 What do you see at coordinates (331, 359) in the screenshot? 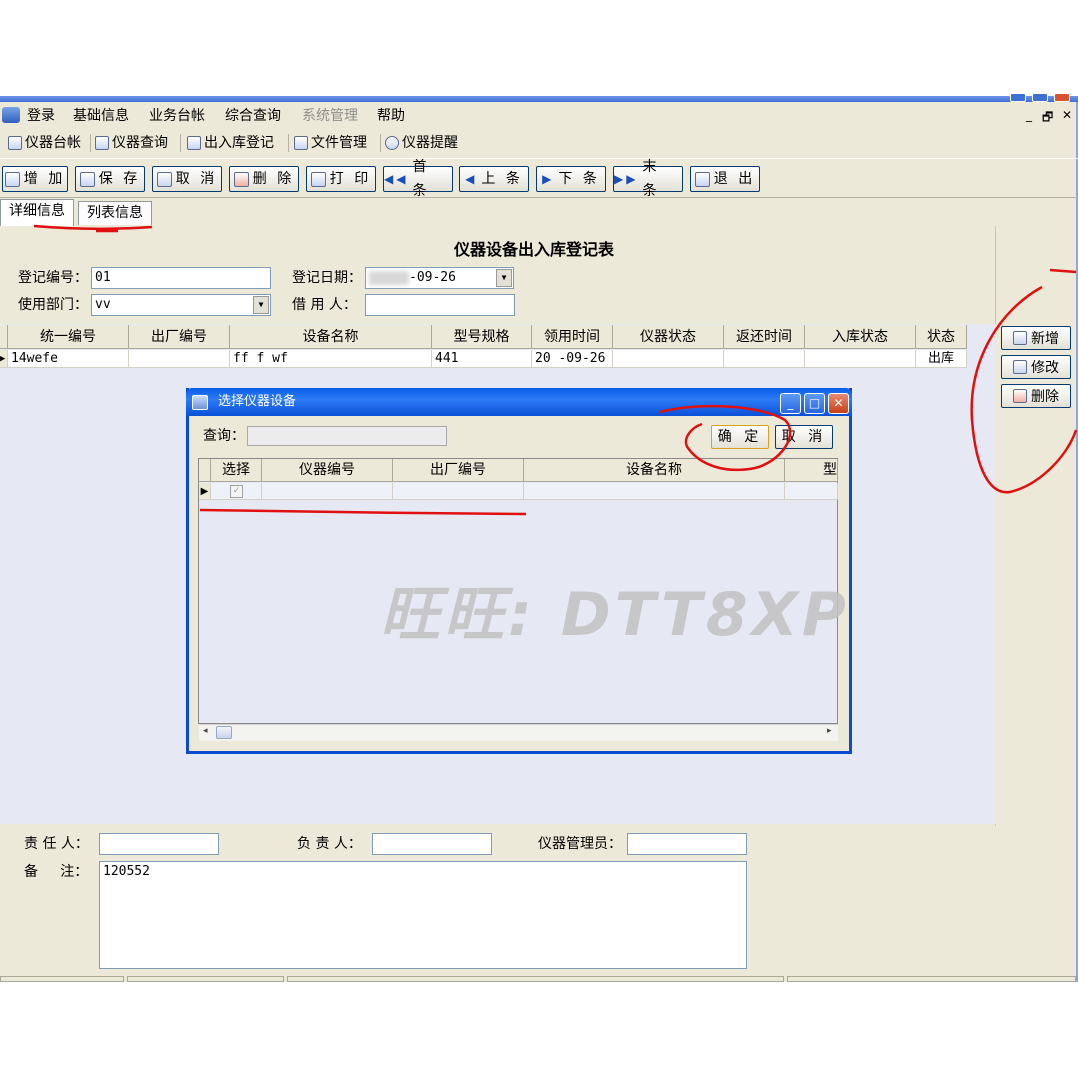
I see `table-cell: ff f wf` at bounding box center [331, 359].